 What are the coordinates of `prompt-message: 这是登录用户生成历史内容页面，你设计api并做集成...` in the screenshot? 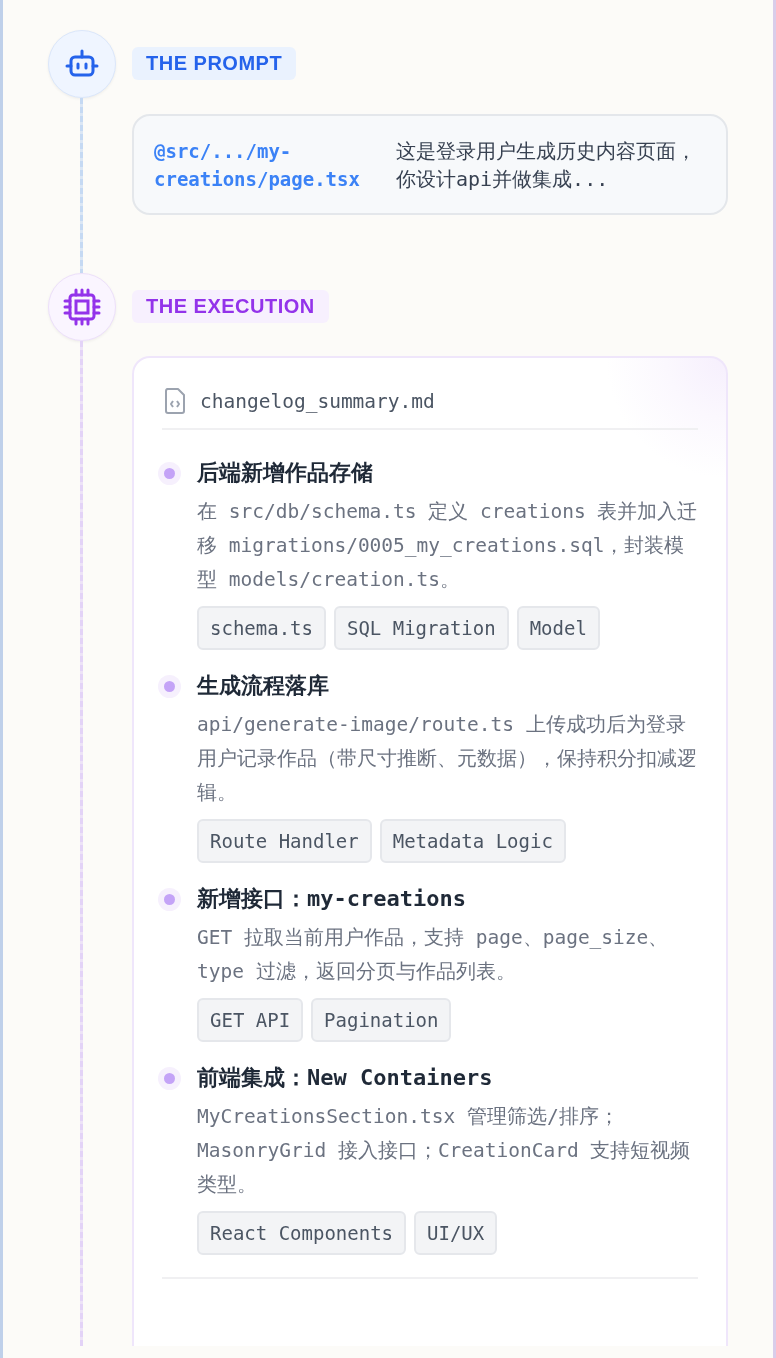 It's located at (546, 165).